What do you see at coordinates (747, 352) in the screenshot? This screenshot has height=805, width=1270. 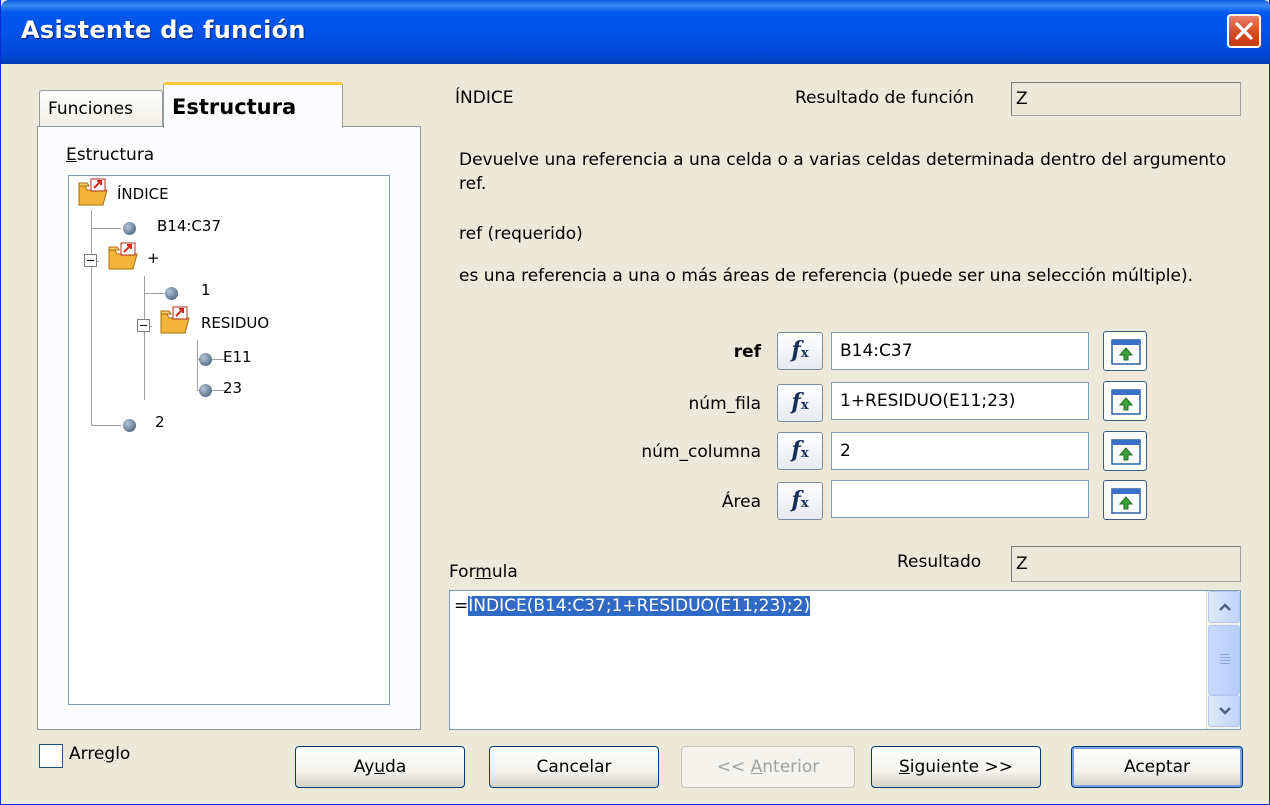 I see `arg-label-ref: ref` at bounding box center [747, 352].